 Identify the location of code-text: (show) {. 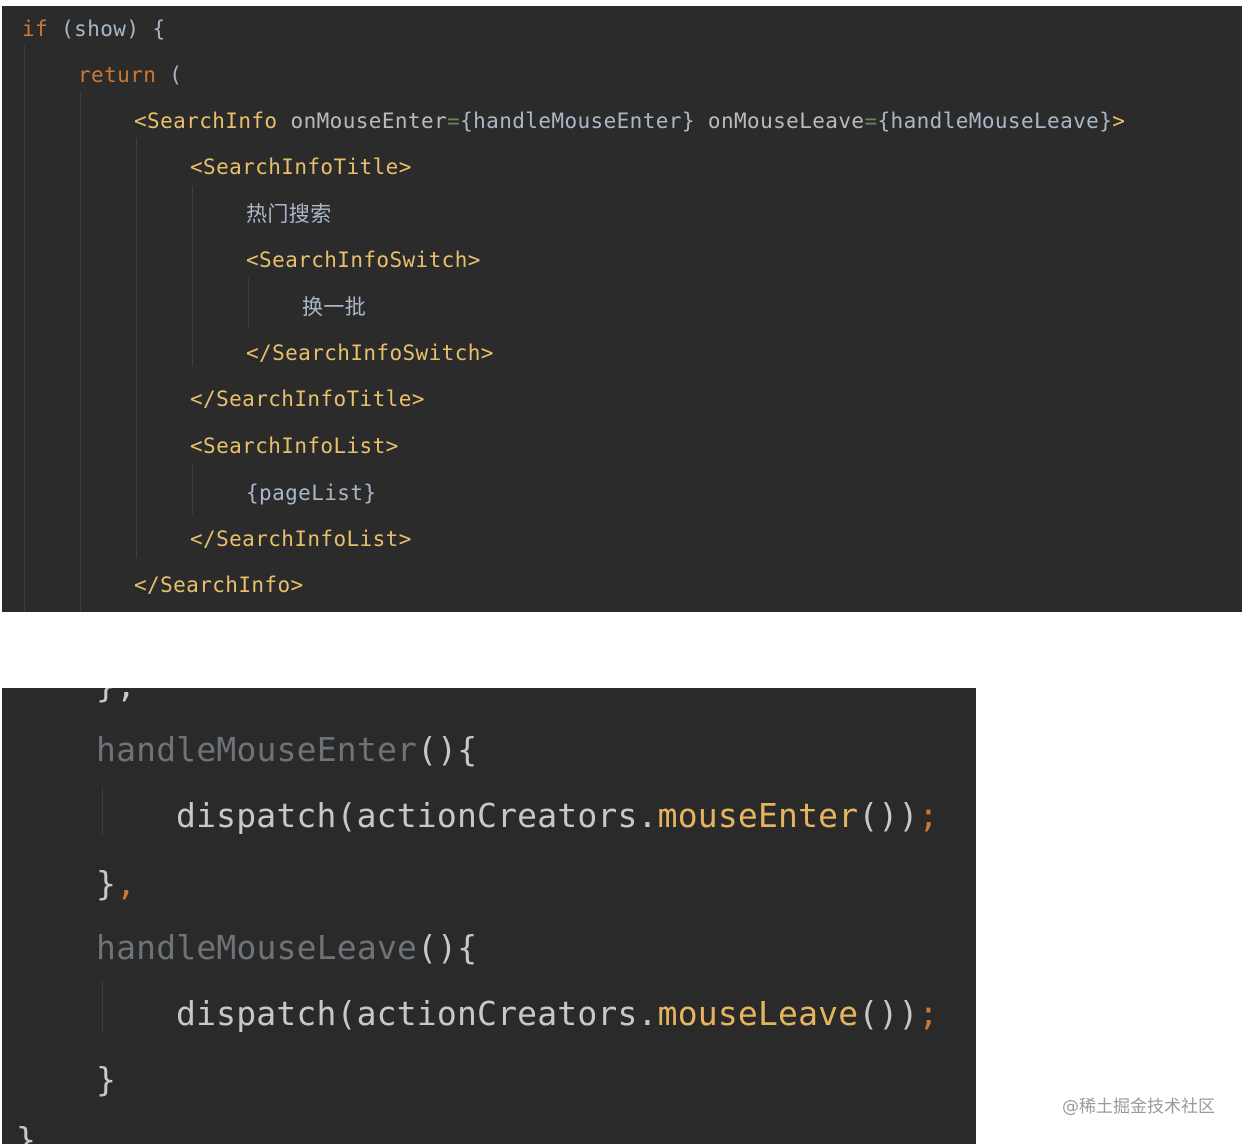
(107, 29).